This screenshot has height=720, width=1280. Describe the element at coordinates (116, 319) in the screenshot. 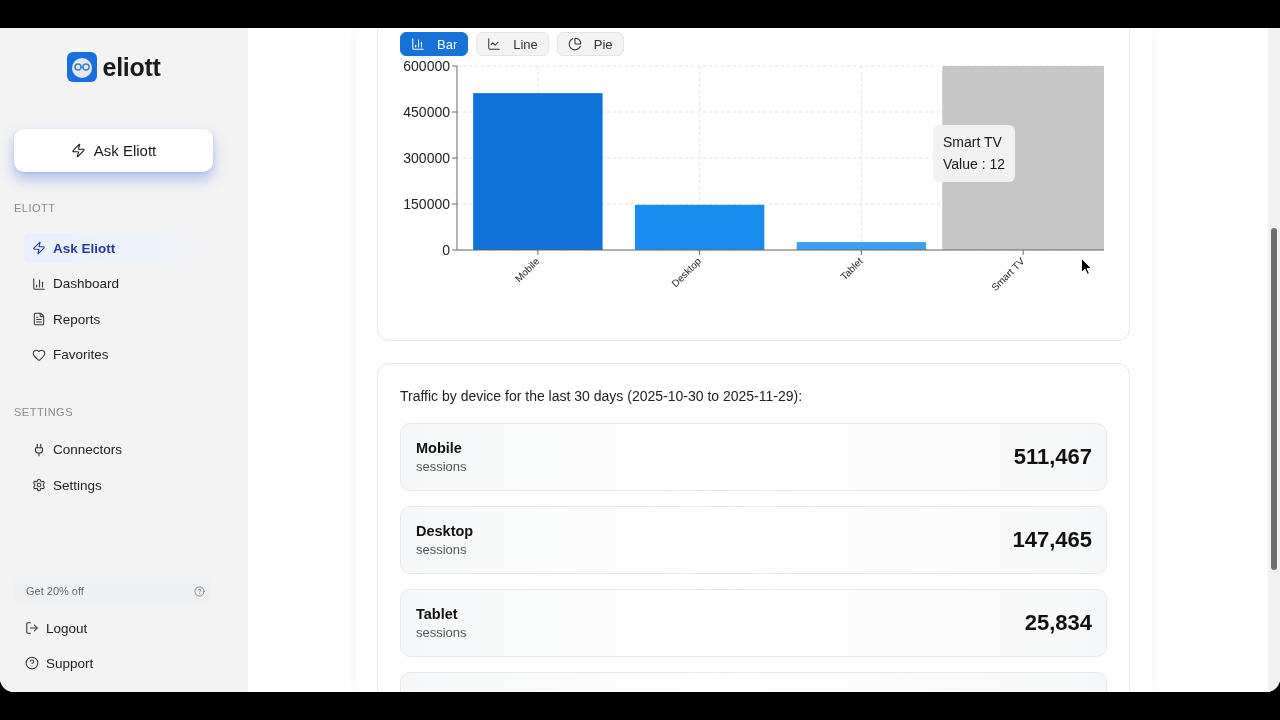

I see `nav-item: Reports` at that location.